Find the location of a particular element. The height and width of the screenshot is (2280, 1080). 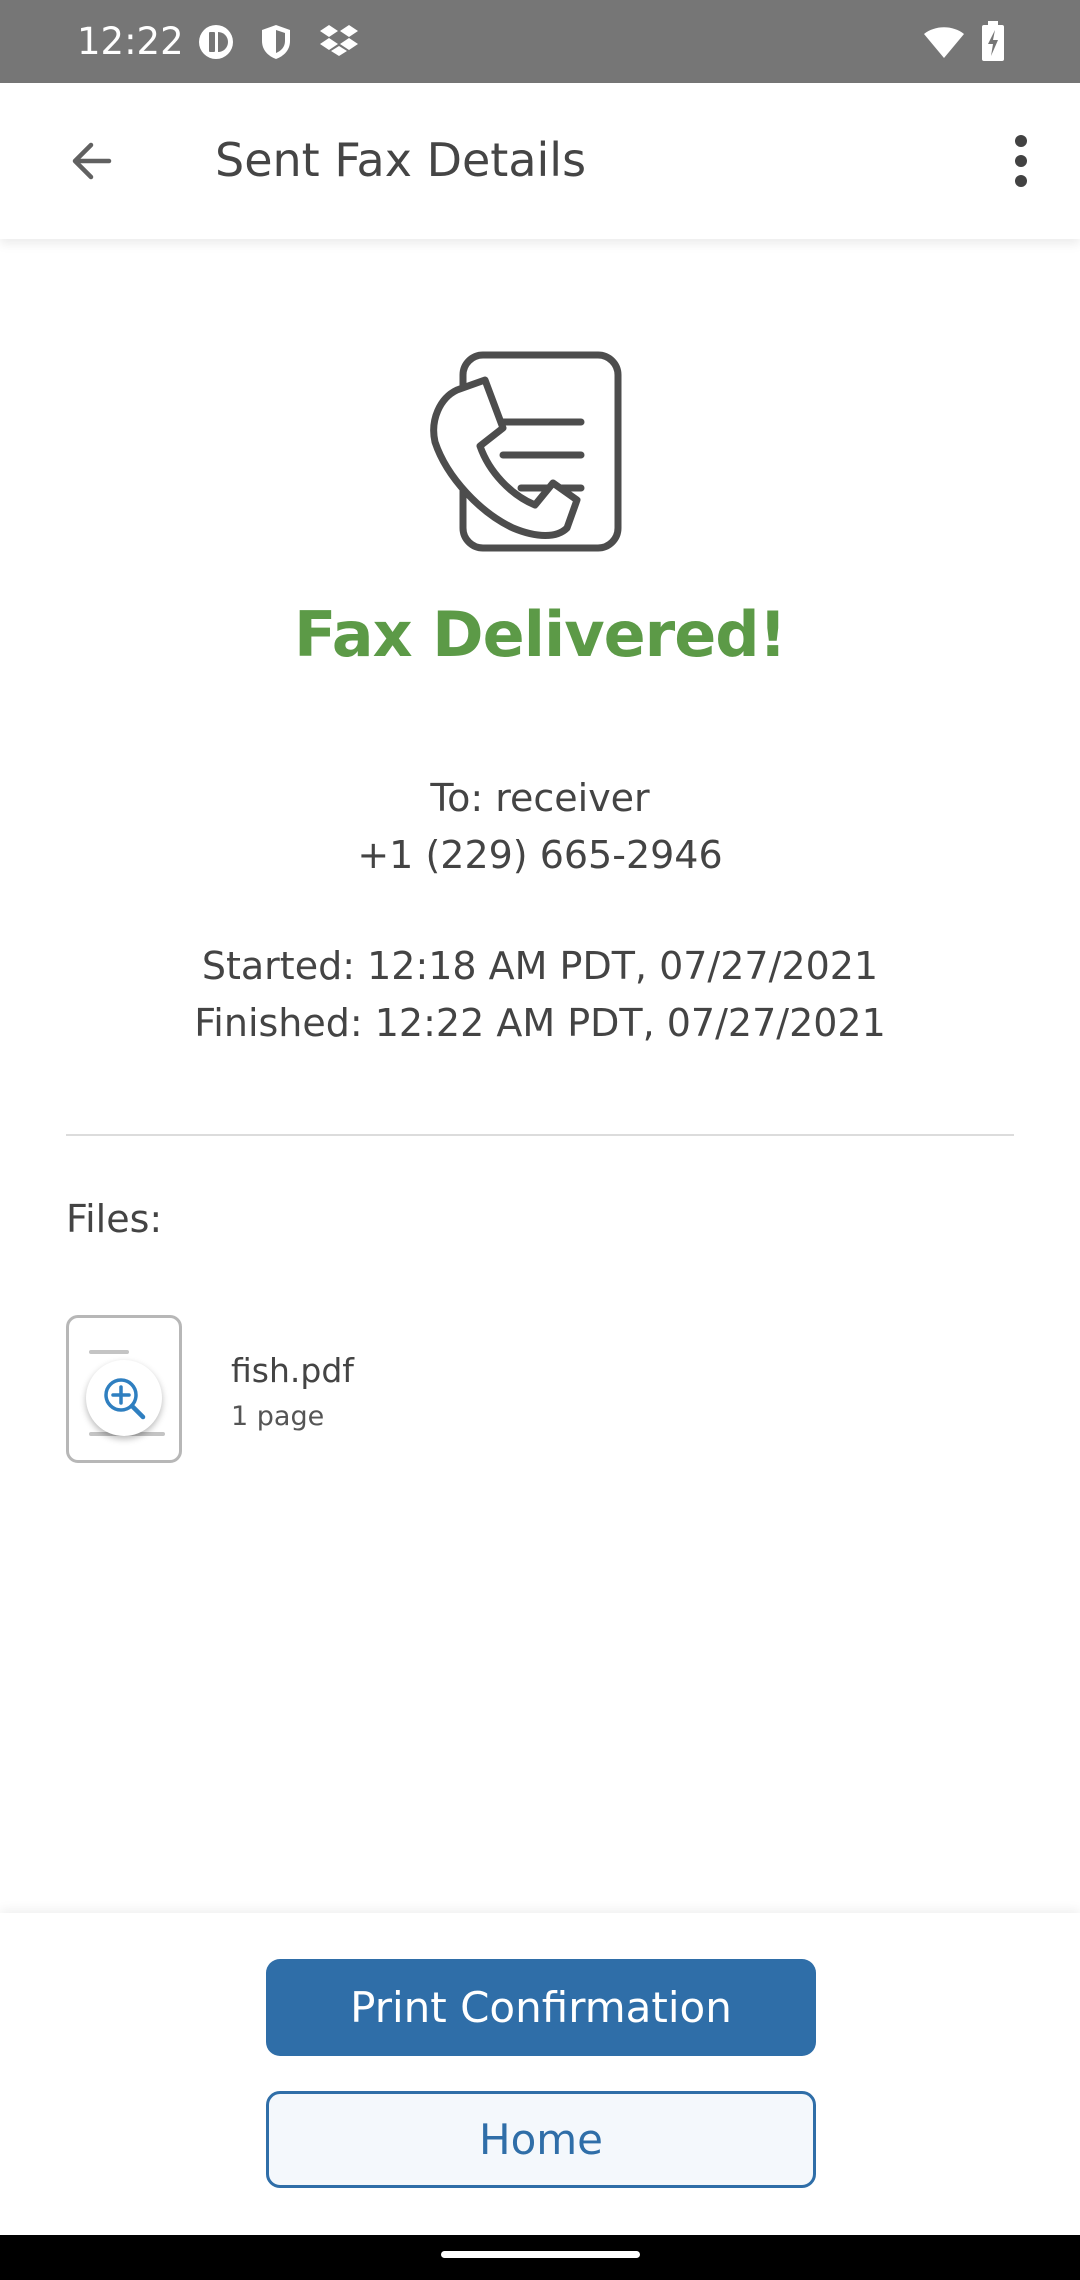

file-list-item: fish.pdf 1 page is located at coordinates (540, 1392).